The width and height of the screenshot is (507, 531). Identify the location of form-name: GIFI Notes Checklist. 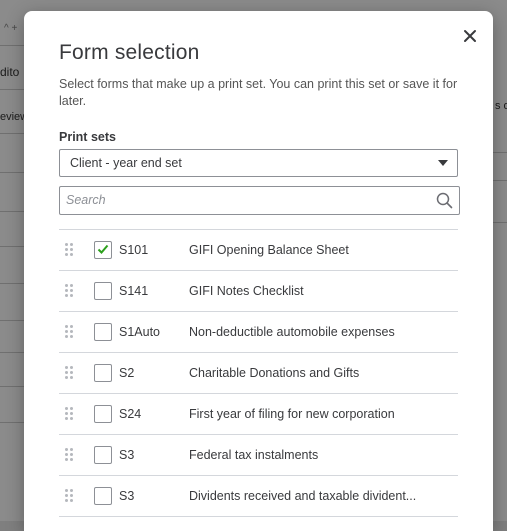
(246, 291).